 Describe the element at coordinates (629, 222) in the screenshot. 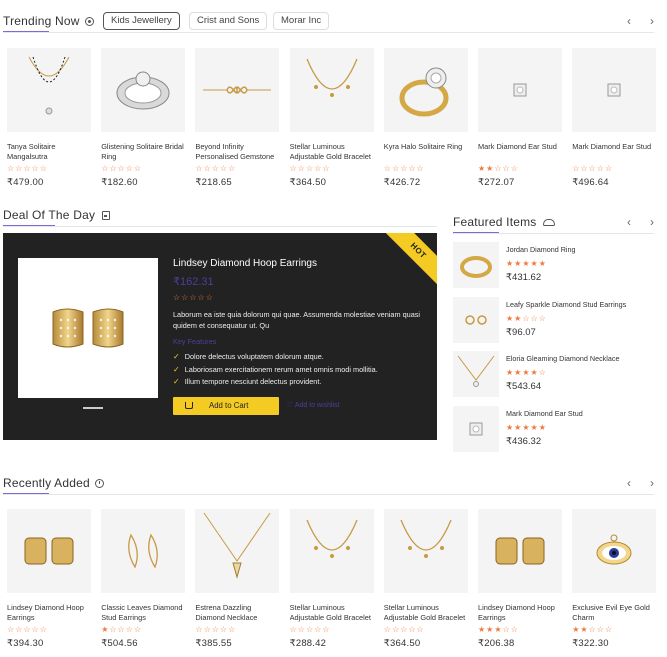

I see `featured-prev-icon: ‹` at that location.